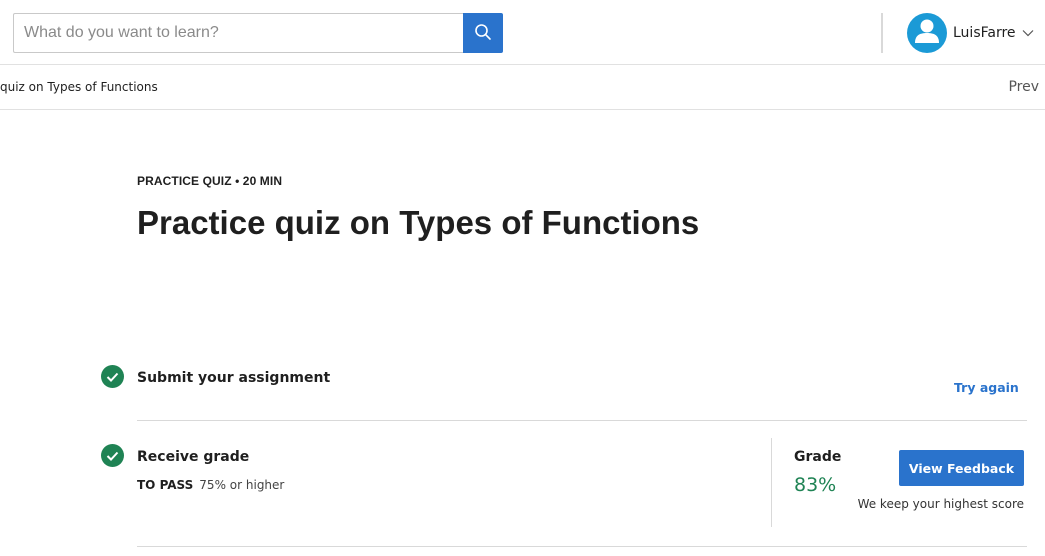  What do you see at coordinates (1023, 87) in the screenshot?
I see `prev-link: Prev` at bounding box center [1023, 87].